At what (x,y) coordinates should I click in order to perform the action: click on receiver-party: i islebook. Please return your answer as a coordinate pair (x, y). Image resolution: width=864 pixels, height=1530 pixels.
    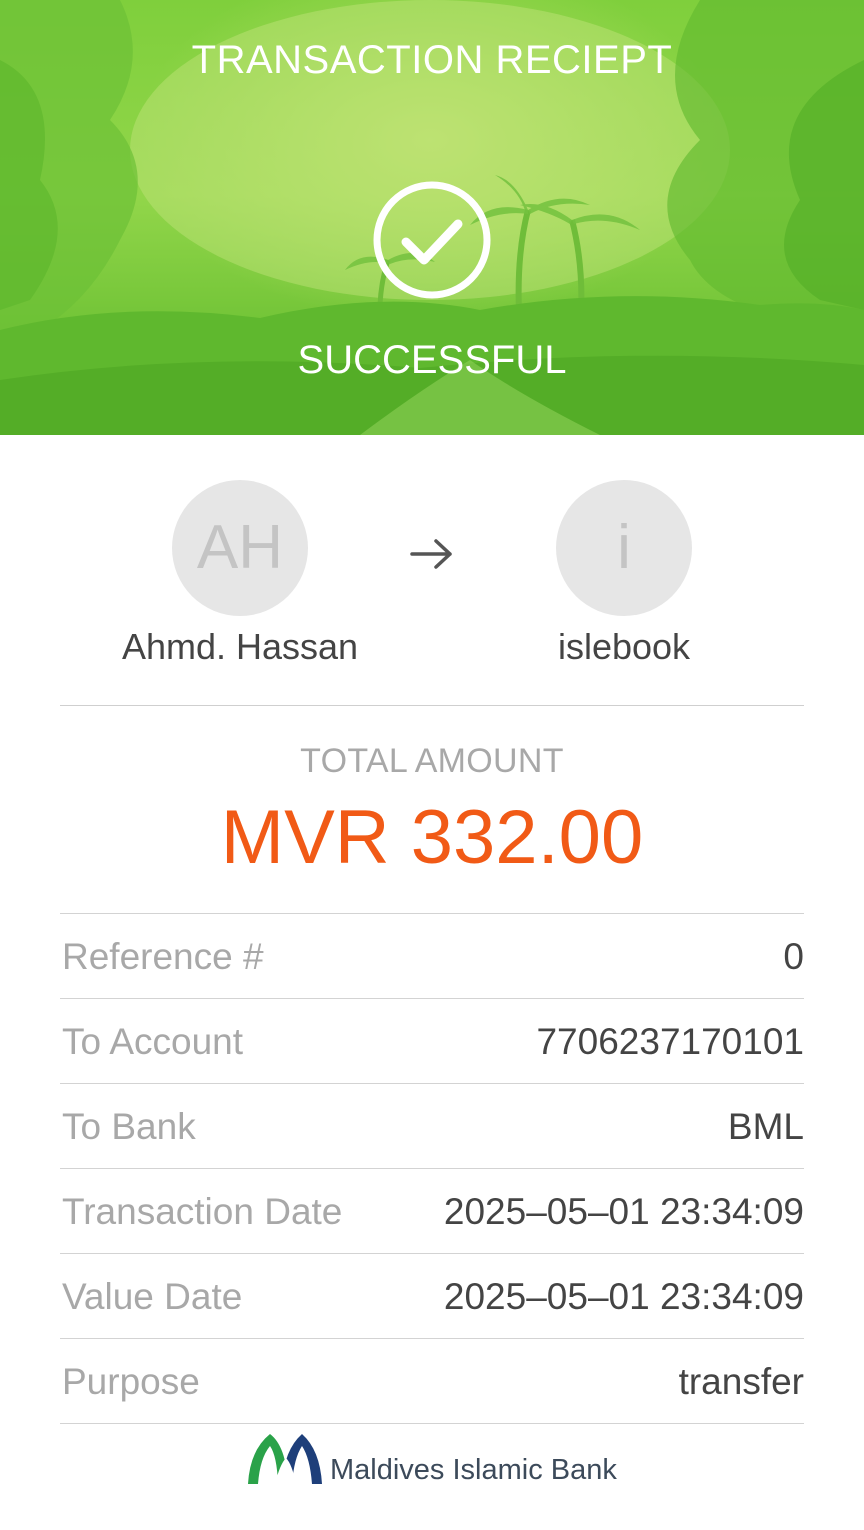
    Looking at the image, I should click on (624, 574).